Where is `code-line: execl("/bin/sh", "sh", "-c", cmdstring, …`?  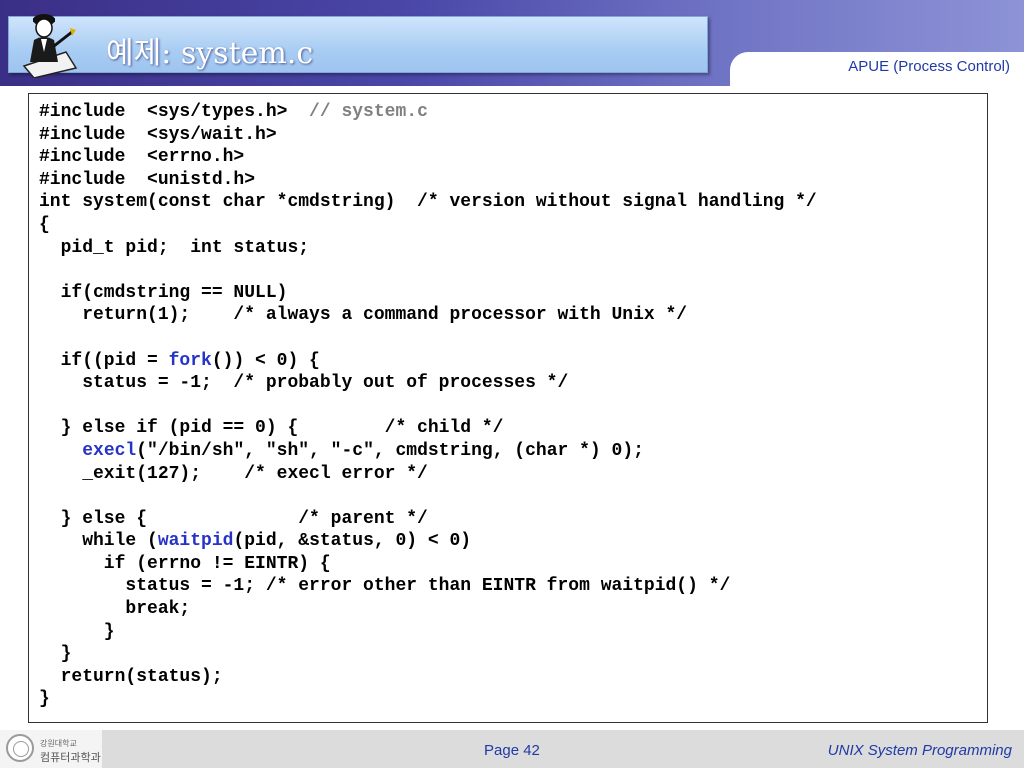
code-line: execl("/bin/sh", "sh", "-c", cmdstring, … is located at coordinates (341, 451).